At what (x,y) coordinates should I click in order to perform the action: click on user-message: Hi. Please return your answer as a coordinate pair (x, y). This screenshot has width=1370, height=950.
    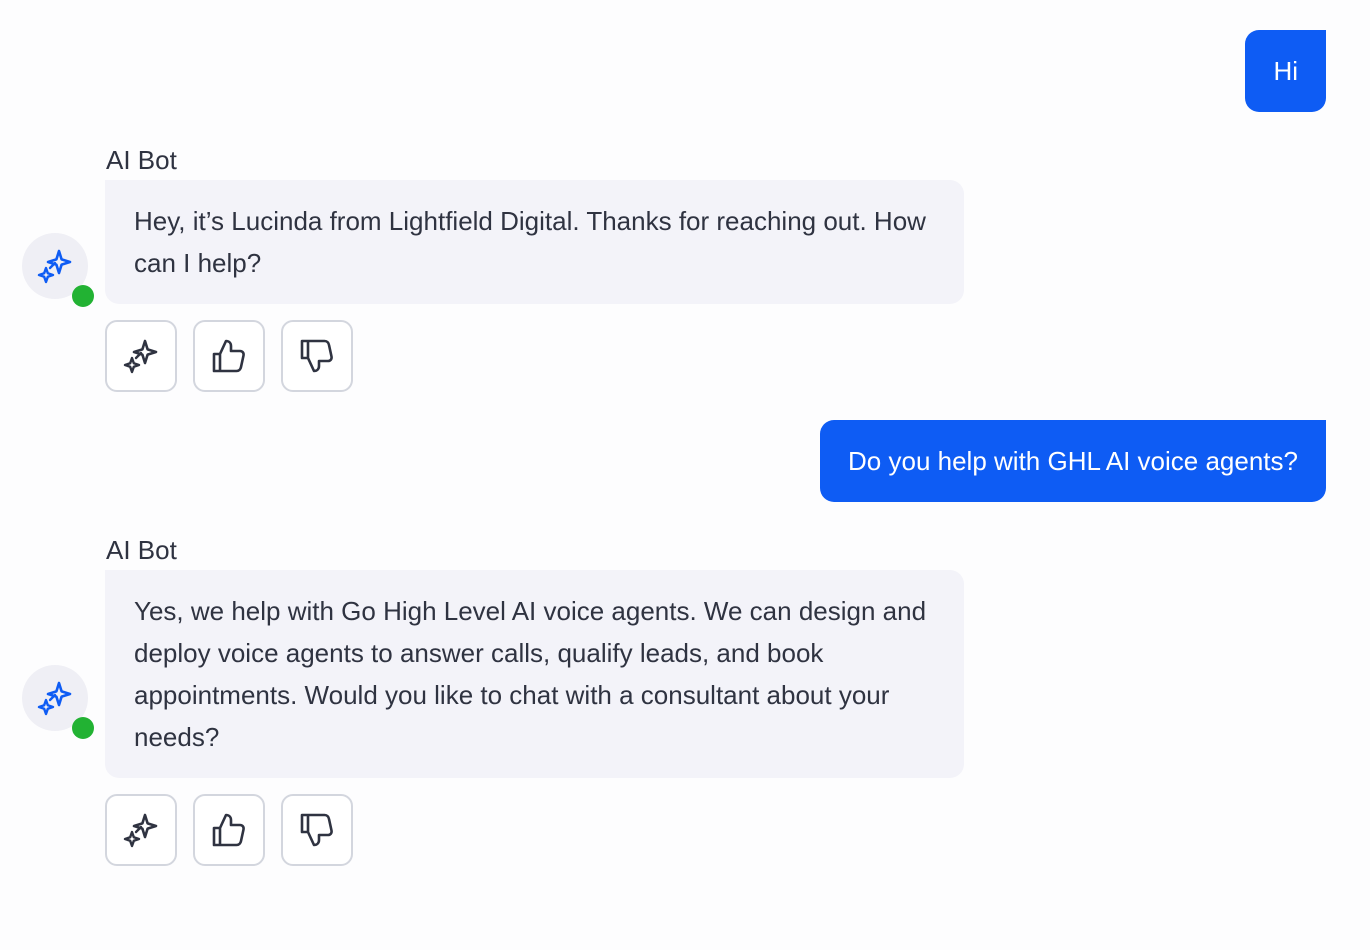
    Looking at the image, I should click on (1285, 71).